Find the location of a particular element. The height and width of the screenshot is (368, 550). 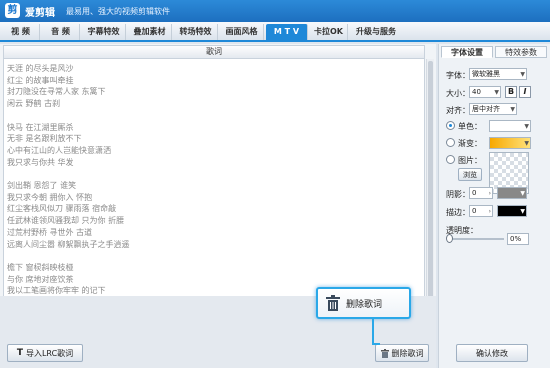

stroke-color-picker: ▼ is located at coordinates (512, 211).